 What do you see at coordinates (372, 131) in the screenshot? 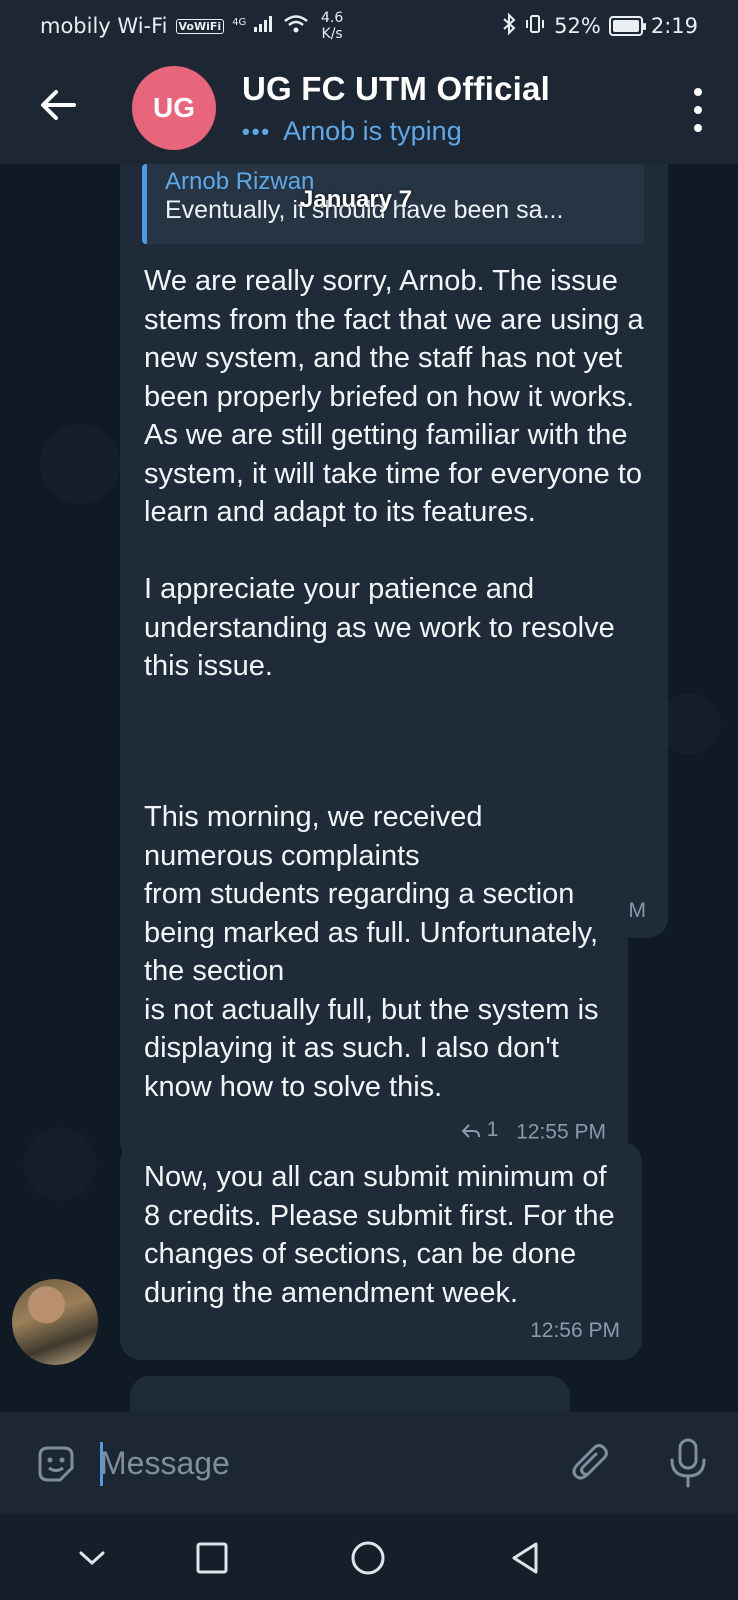
I see `typing-text: Arnob is typing` at bounding box center [372, 131].